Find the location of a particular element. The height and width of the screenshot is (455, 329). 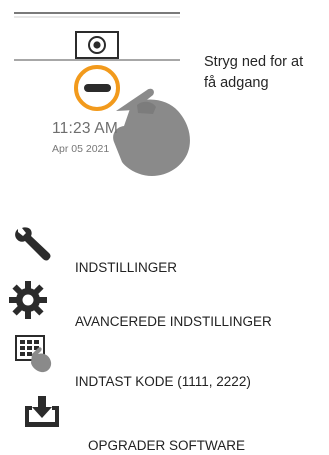

clock-date: Apr 05 2021 is located at coordinates (81, 149).